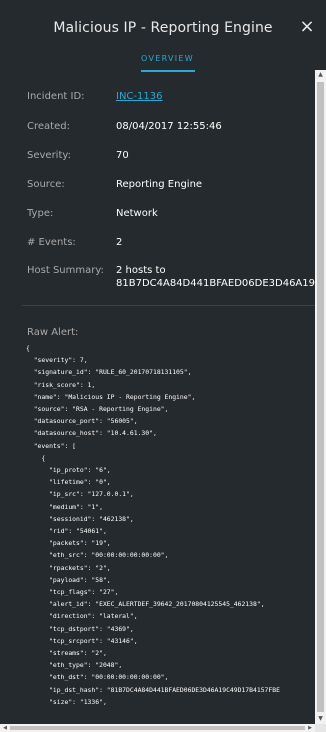 The height and width of the screenshot is (732, 326). I want to click on detail-label: Incident ID:, so click(56, 96).